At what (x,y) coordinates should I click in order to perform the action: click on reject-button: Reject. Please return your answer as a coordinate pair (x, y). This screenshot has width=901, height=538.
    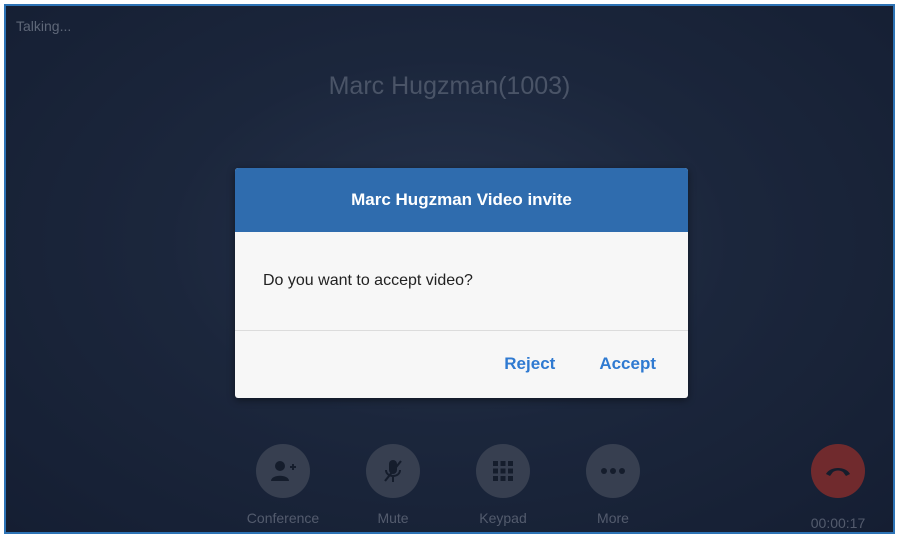
    Looking at the image, I should click on (529, 364).